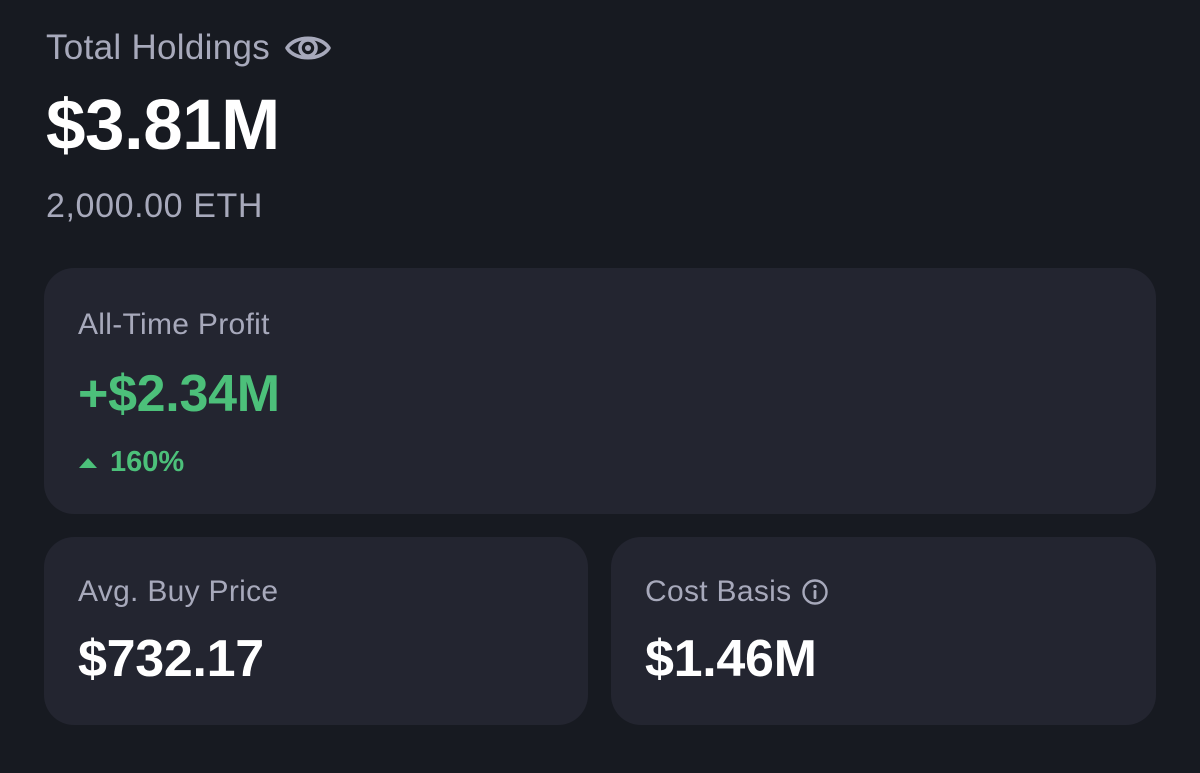 This screenshot has width=1200, height=773. What do you see at coordinates (174, 324) in the screenshot?
I see `all-time-profit-label: All-Time Profit` at bounding box center [174, 324].